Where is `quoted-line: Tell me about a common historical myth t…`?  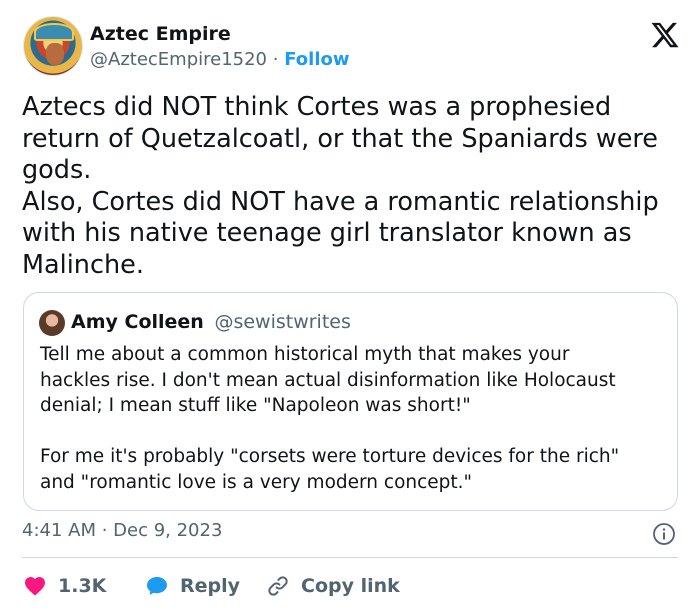 quoted-line: Tell me about a common historical myth t… is located at coordinates (305, 354).